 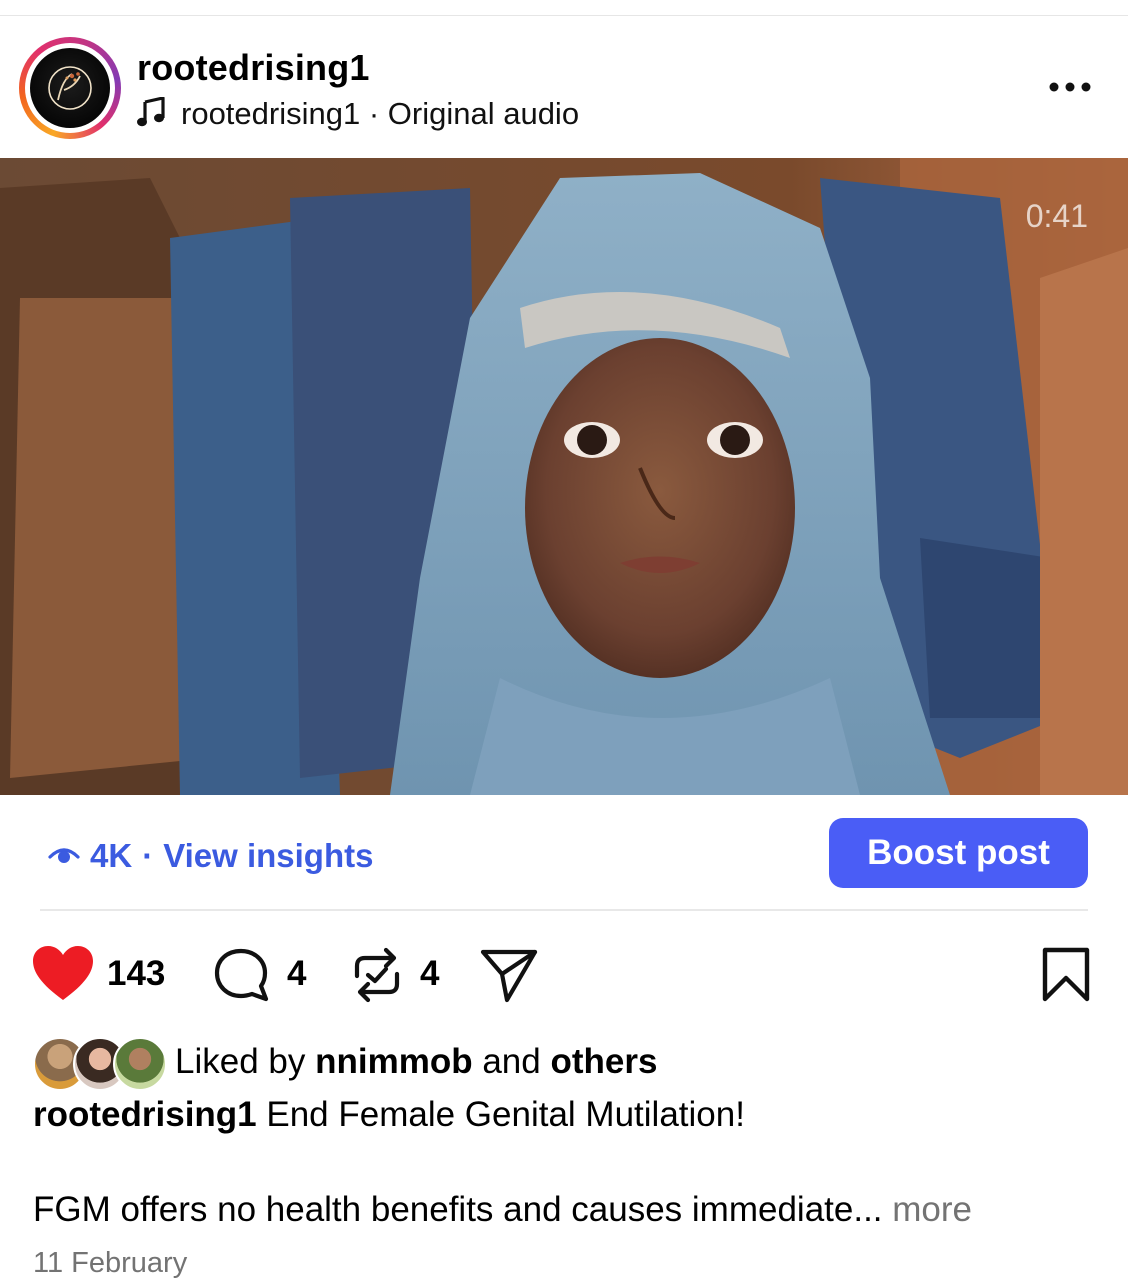 I want to click on repost-icon, so click(x=377, y=977).